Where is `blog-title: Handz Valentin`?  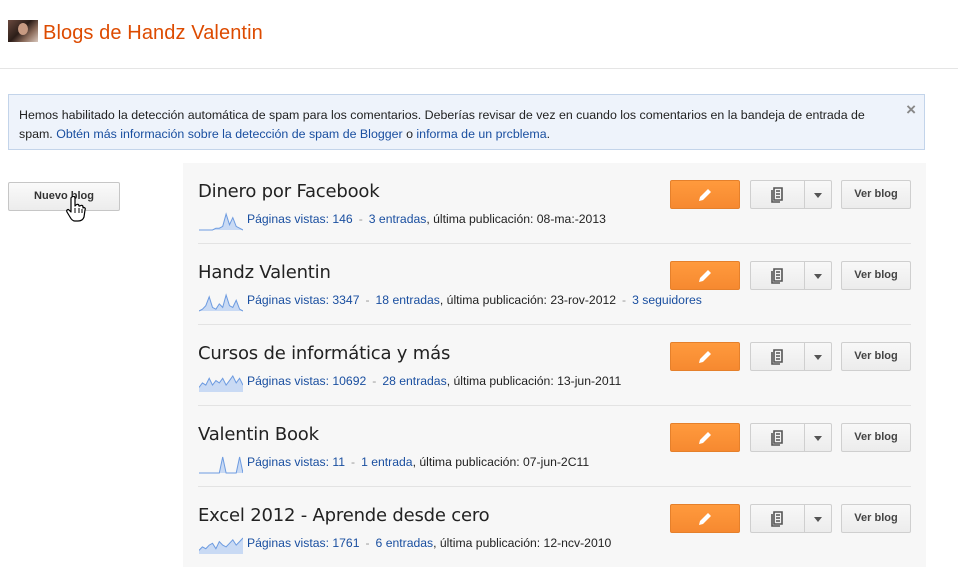
blog-title: Handz Valentin is located at coordinates (264, 272).